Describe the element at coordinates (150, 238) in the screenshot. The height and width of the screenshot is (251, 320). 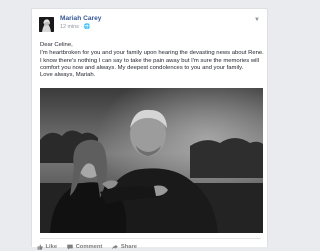
I see `actions-divider` at that location.